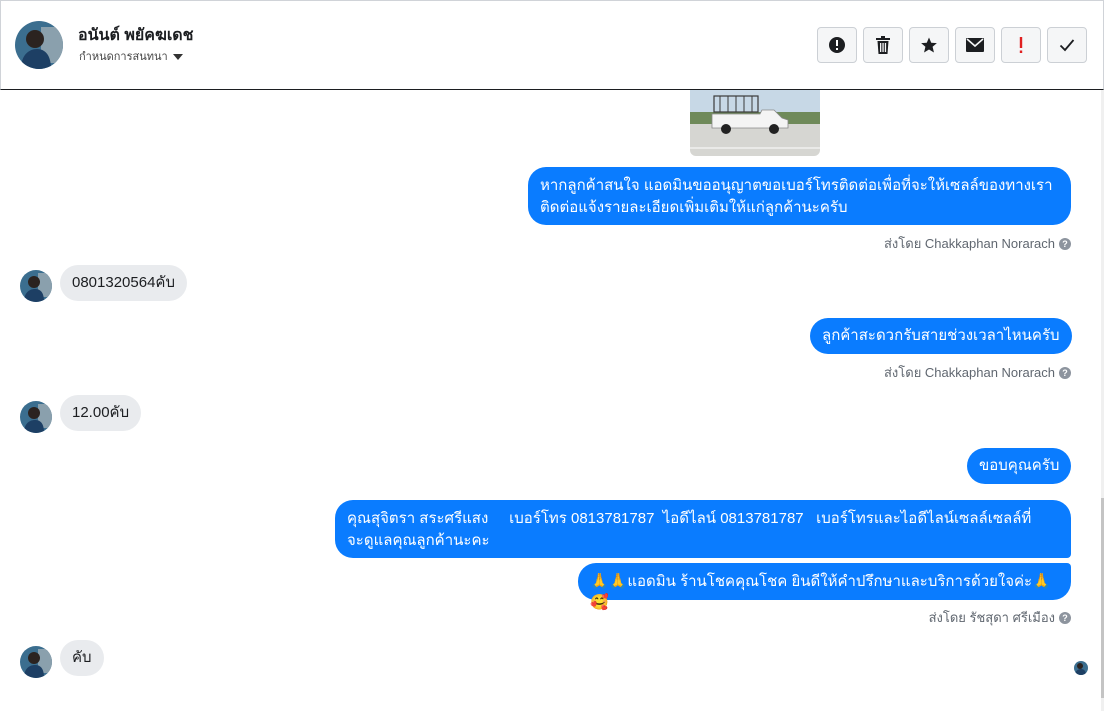 This screenshot has height=711, width=1104. I want to click on outgoing-message: ลูกค้าสะดวกรับสายช่วงเวลาไหนครับ, so click(941, 336).